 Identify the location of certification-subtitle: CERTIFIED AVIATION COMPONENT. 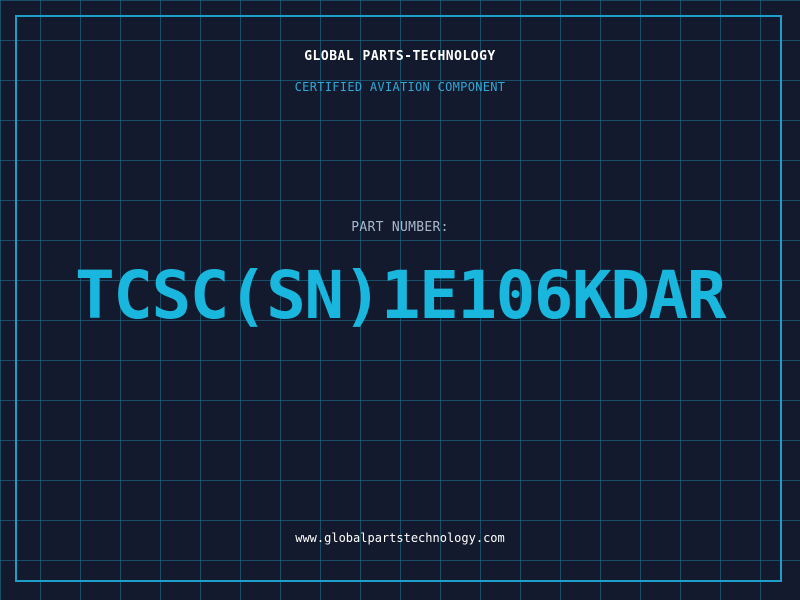
(400, 87).